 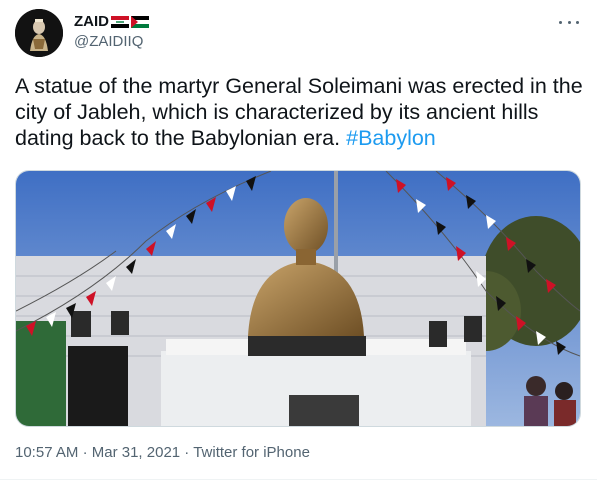 I want to click on display-name-text: ZAID, so click(x=91, y=21).